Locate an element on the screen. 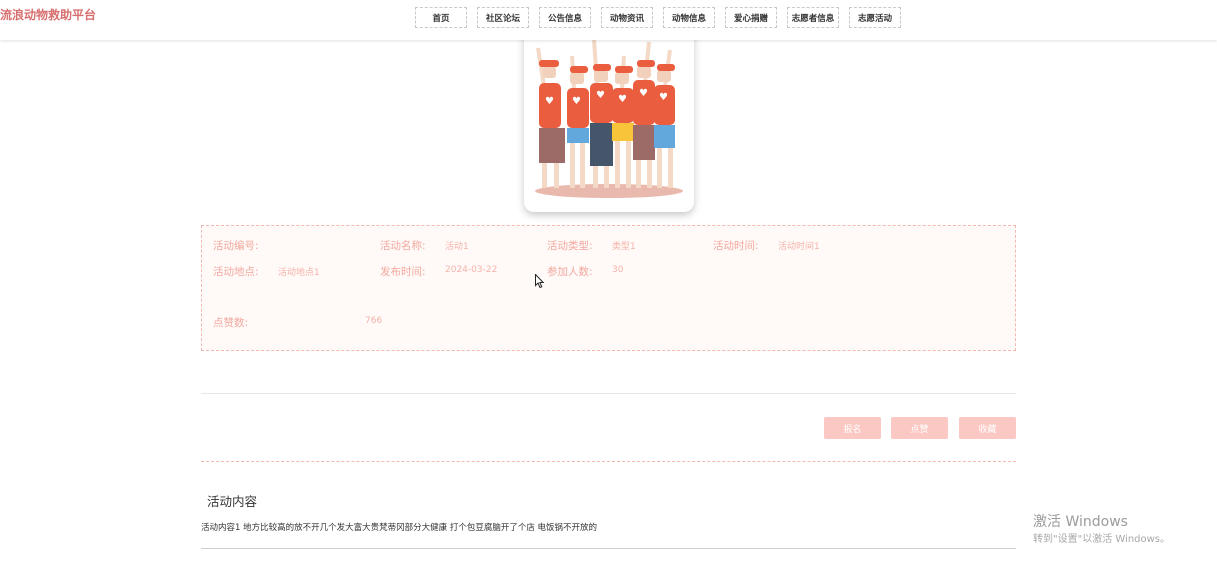 The height and width of the screenshot is (569, 1217). signup-button: 报名 is located at coordinates (852, 428).